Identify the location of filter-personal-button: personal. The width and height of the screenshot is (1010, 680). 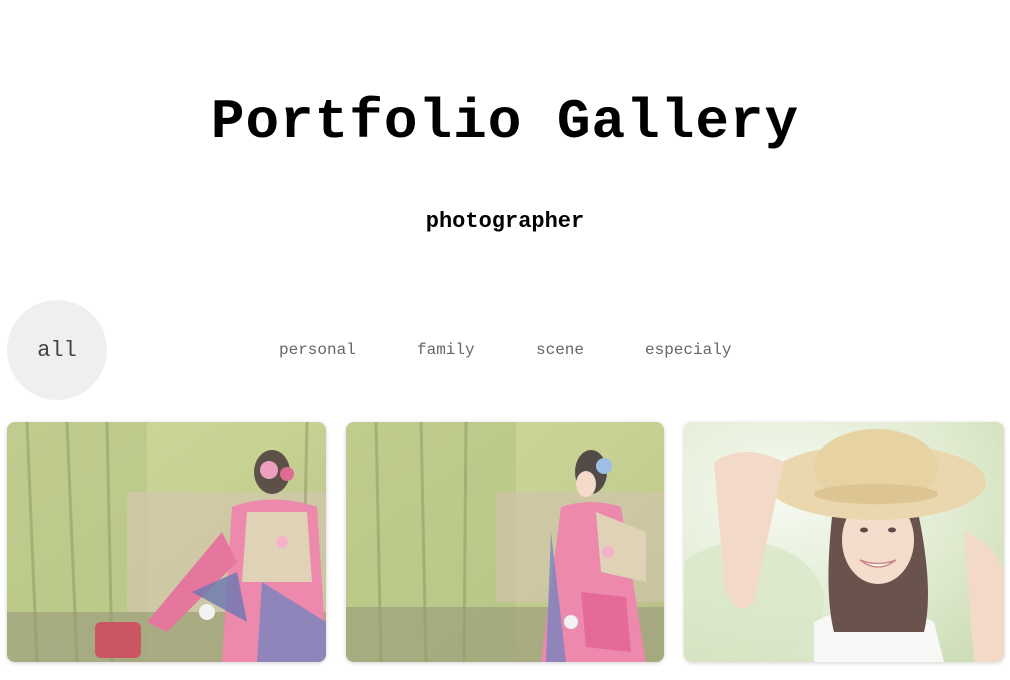
(317, 350).